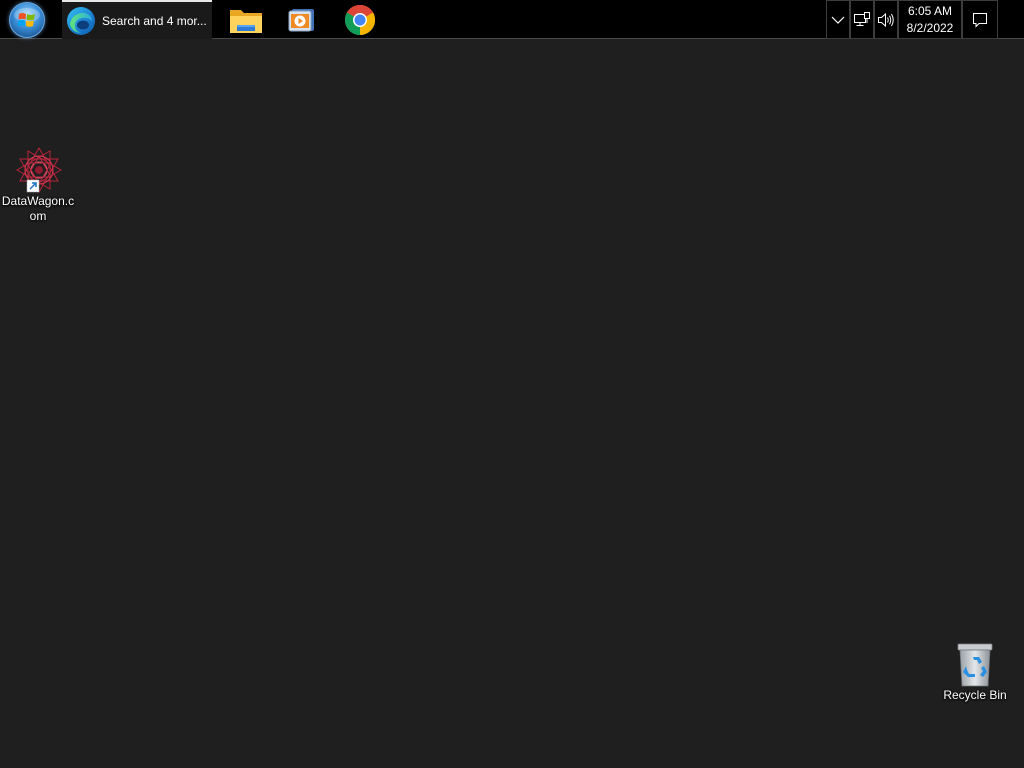 This screenshot has height=768, width=1024. I want to click on chrome-icon, so click(360, 19).